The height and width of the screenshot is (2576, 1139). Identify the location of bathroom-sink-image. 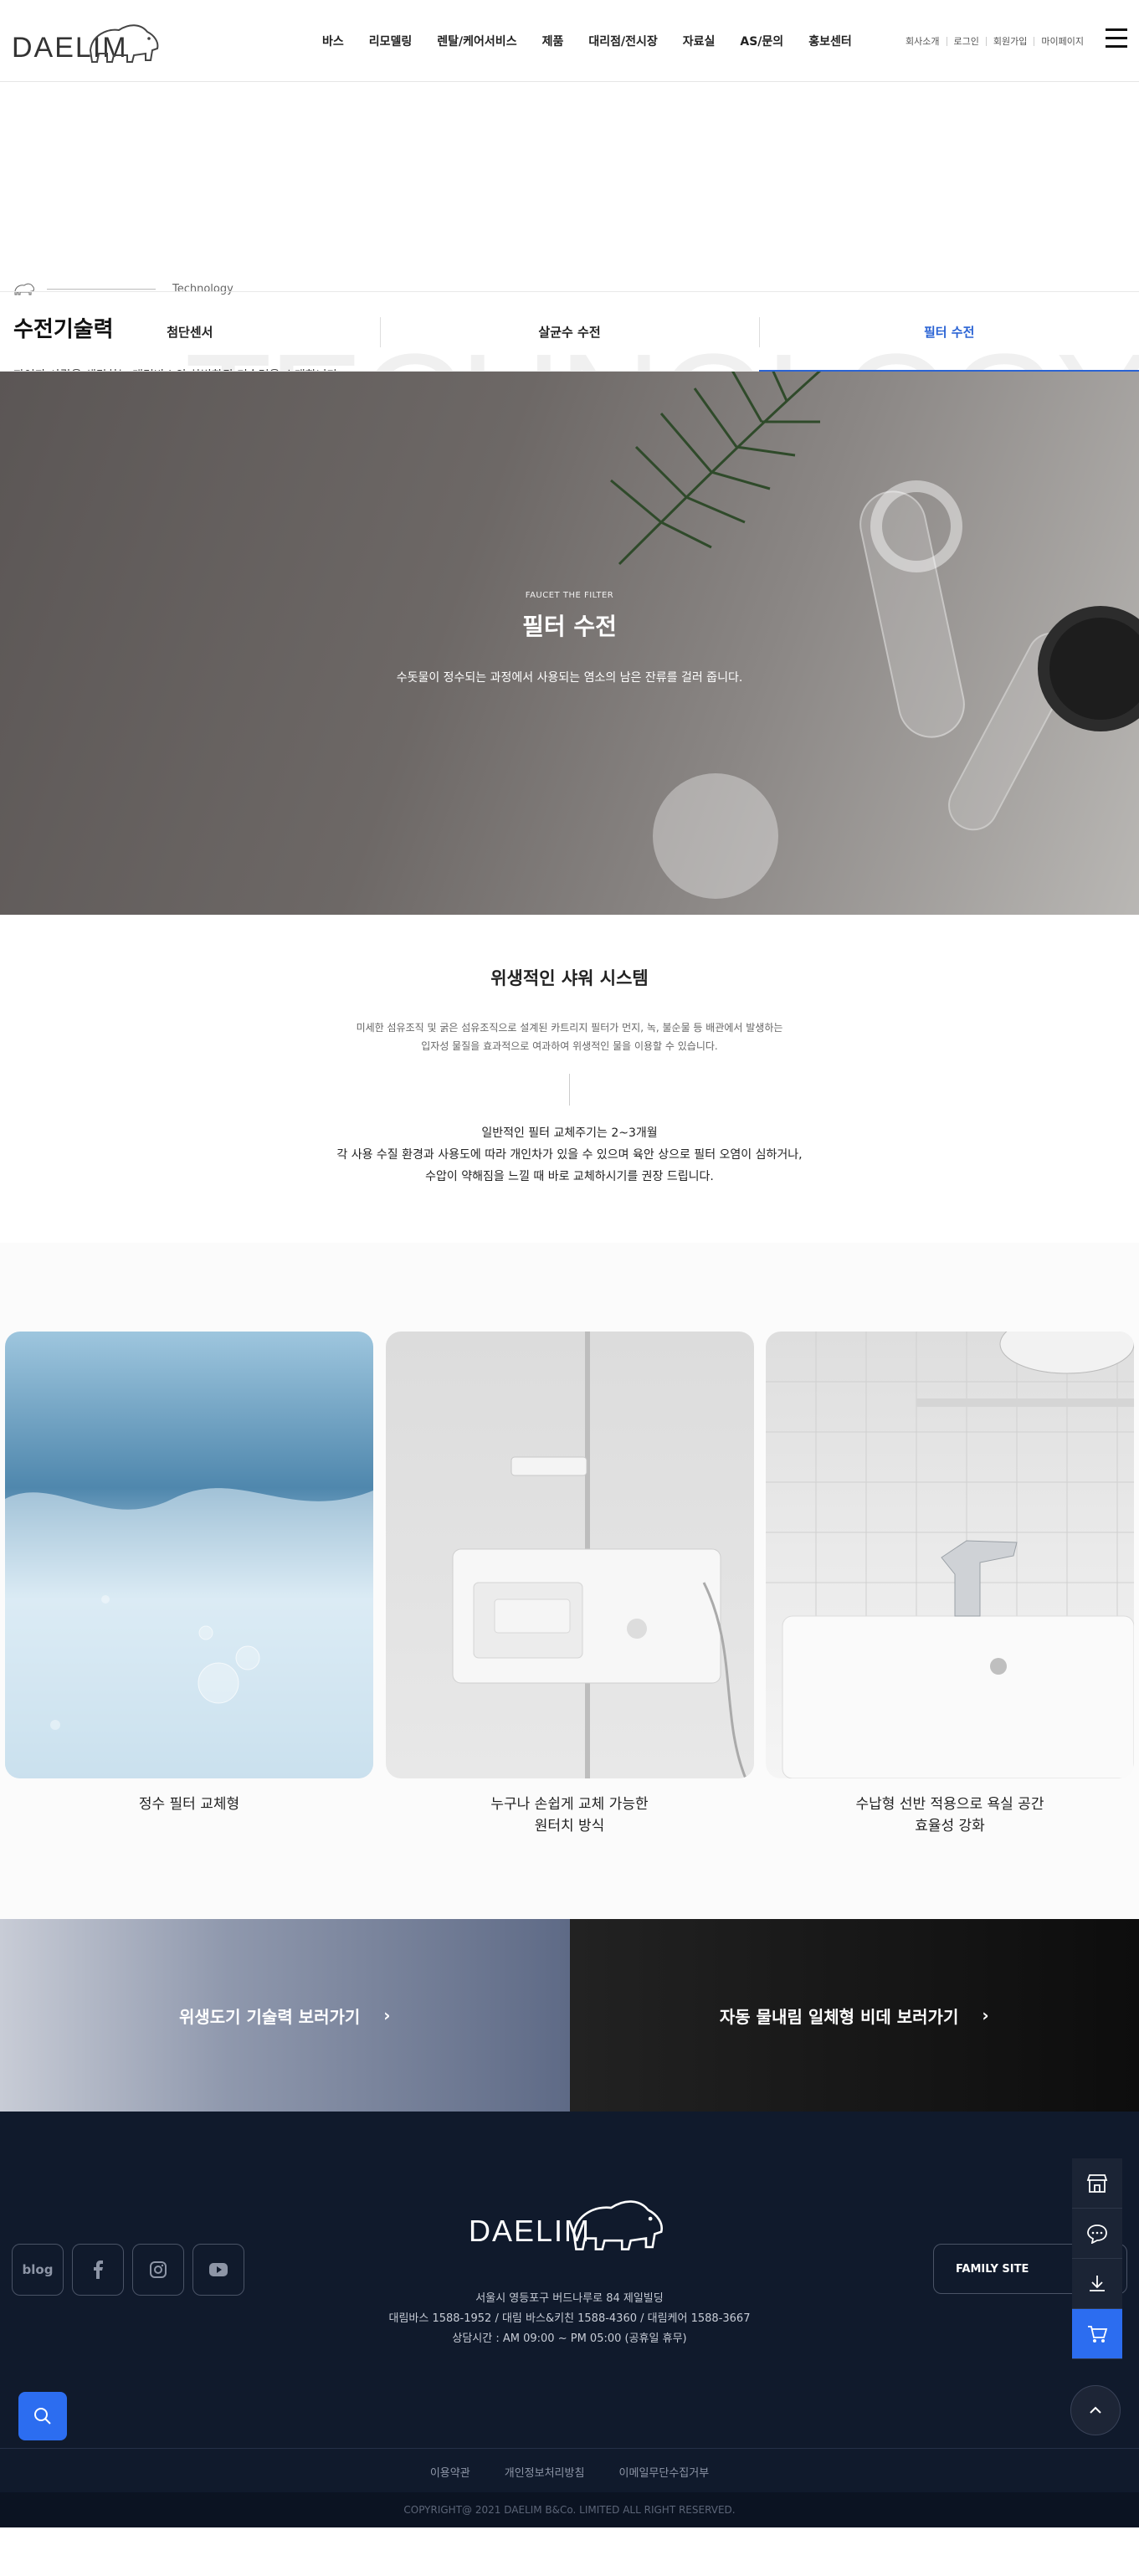
(950, 1555).